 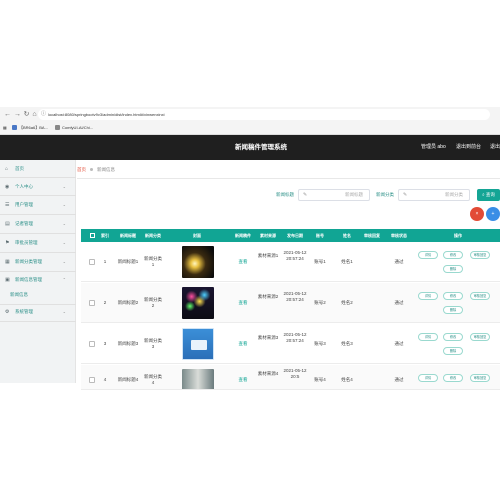 I want to click on document-icon: ▤, so click(x=7, y=224).